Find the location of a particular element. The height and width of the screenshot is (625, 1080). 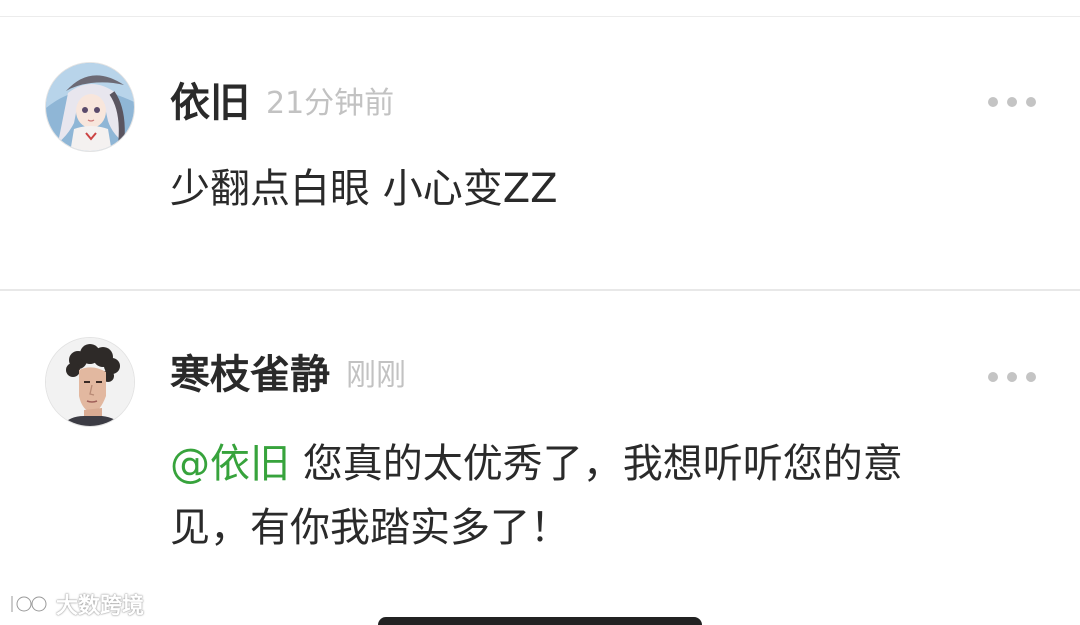

comment-username: 寒枝雀静 刚刚 is located at coordinates (288, 375).